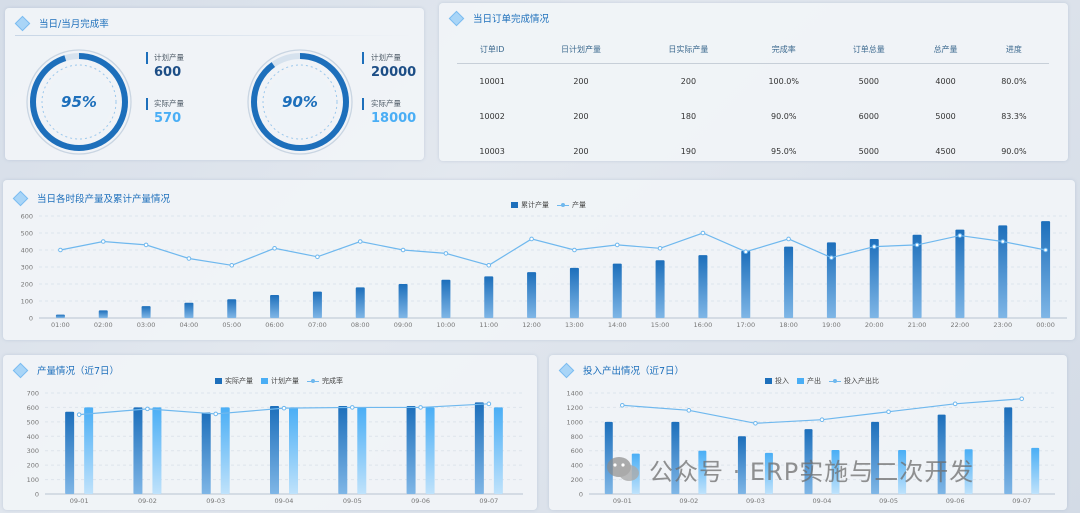 This screenshot has height=513, width=1080. I want to click on legend-label: 产量, so click(579, 205).